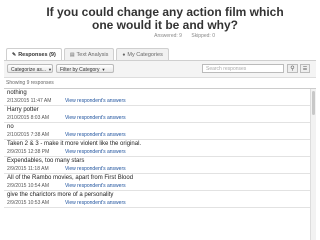 This screenshot has width=320, height=240. I want to click on tab-responses-label: Responses (9), so click(37, 54).